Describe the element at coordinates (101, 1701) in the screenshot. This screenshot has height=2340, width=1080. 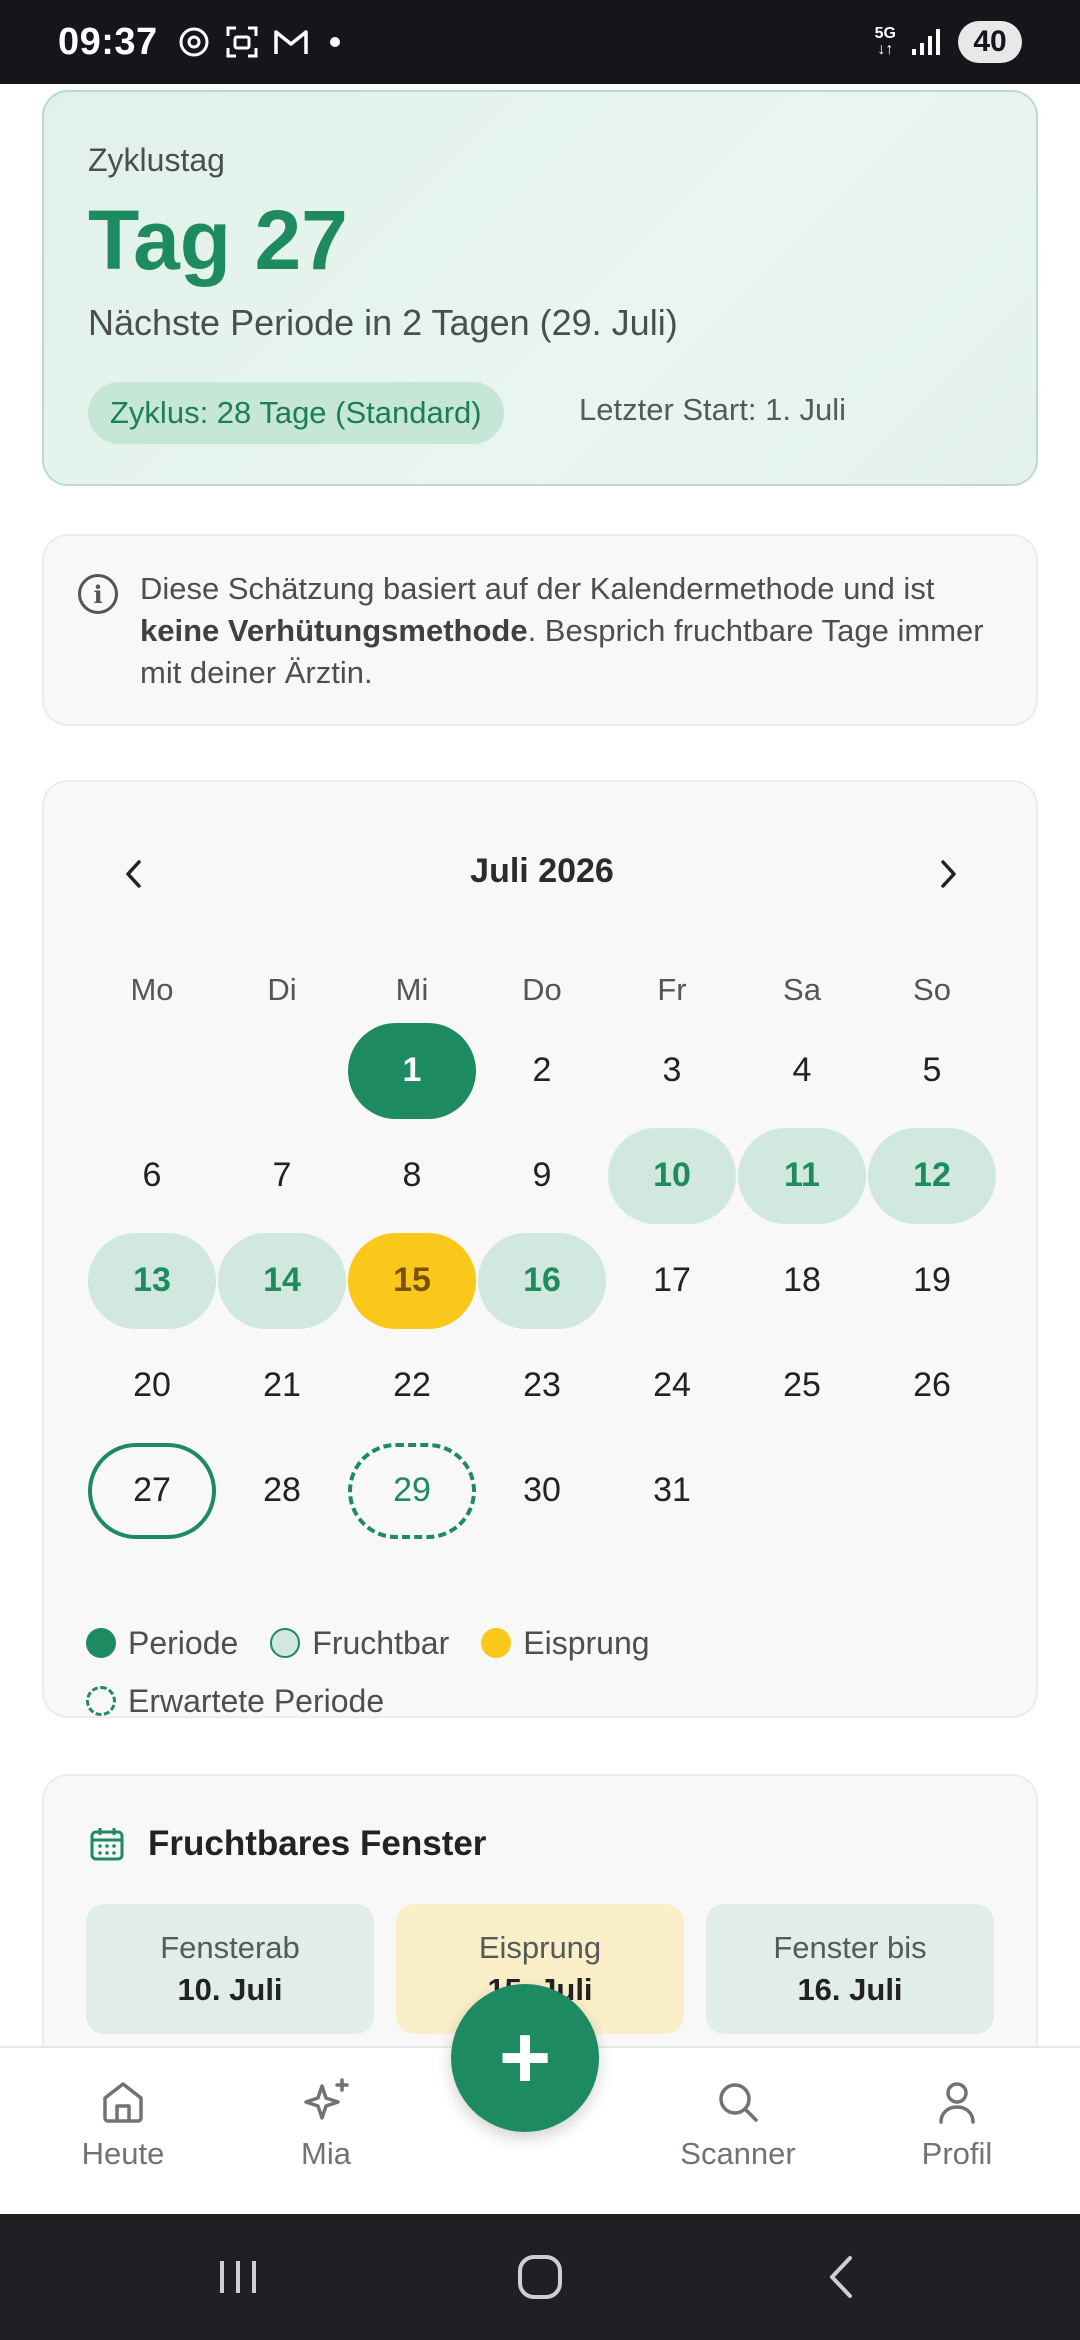
I see `expected-dot-icon` at that location.